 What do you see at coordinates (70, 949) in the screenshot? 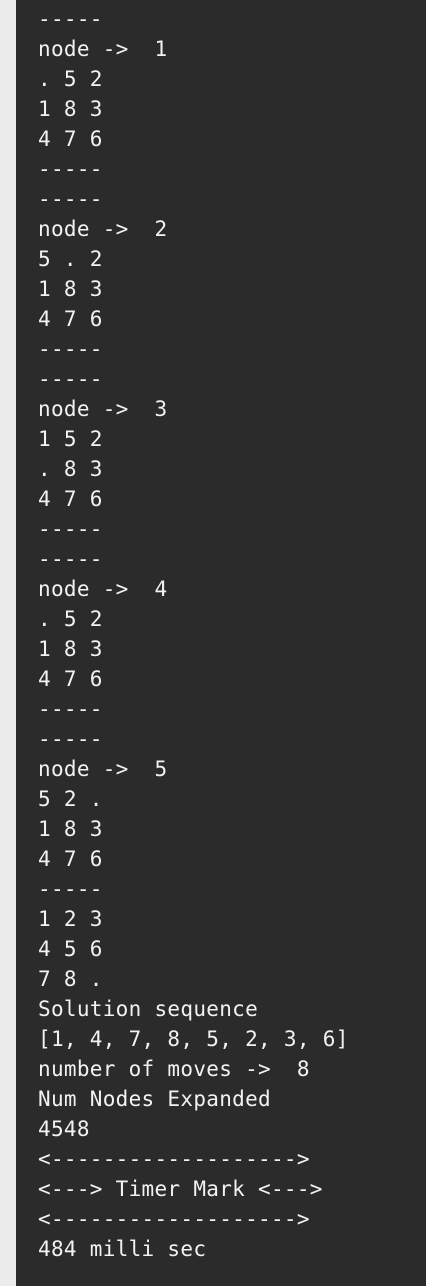
I see `goal-row: 4 5 6` at bounding box center [70, 949].